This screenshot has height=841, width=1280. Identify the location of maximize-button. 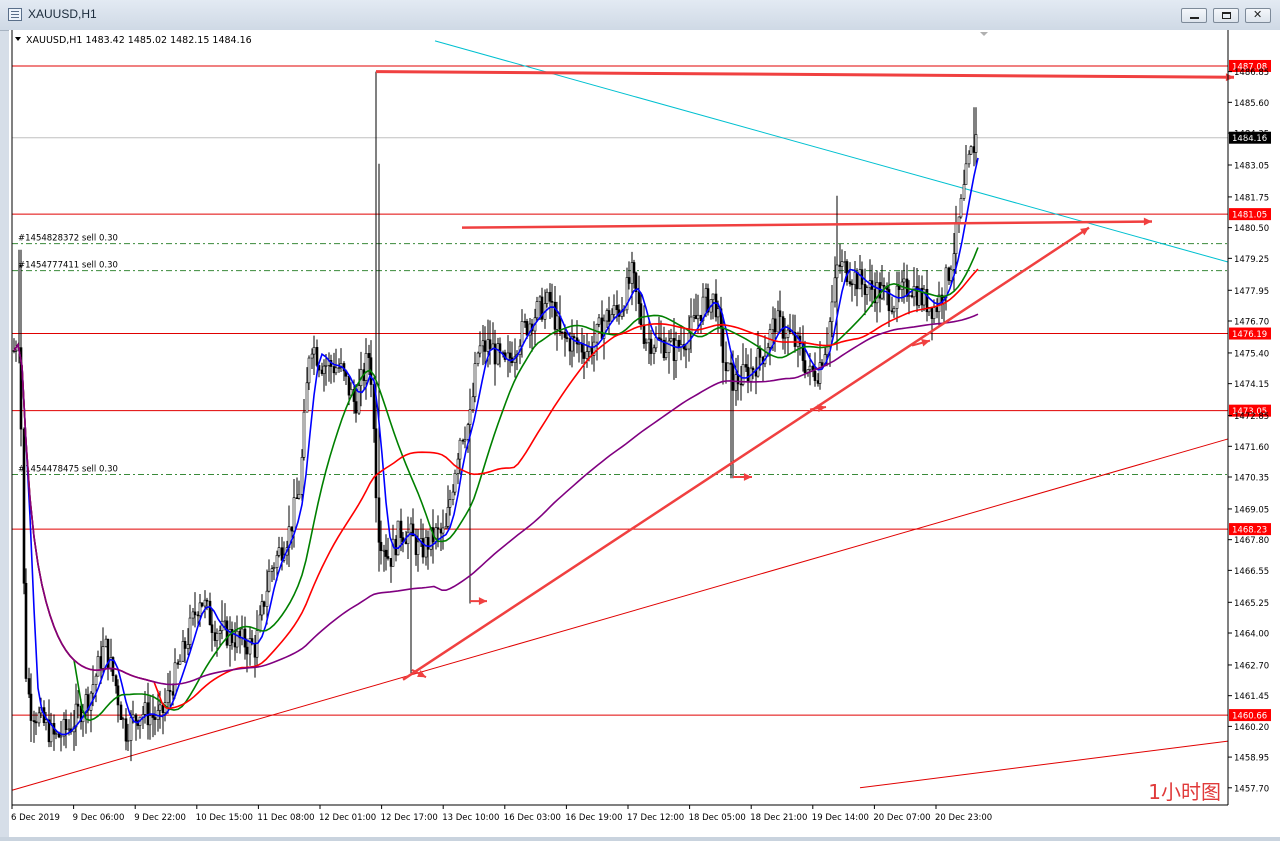
(1226, 15).